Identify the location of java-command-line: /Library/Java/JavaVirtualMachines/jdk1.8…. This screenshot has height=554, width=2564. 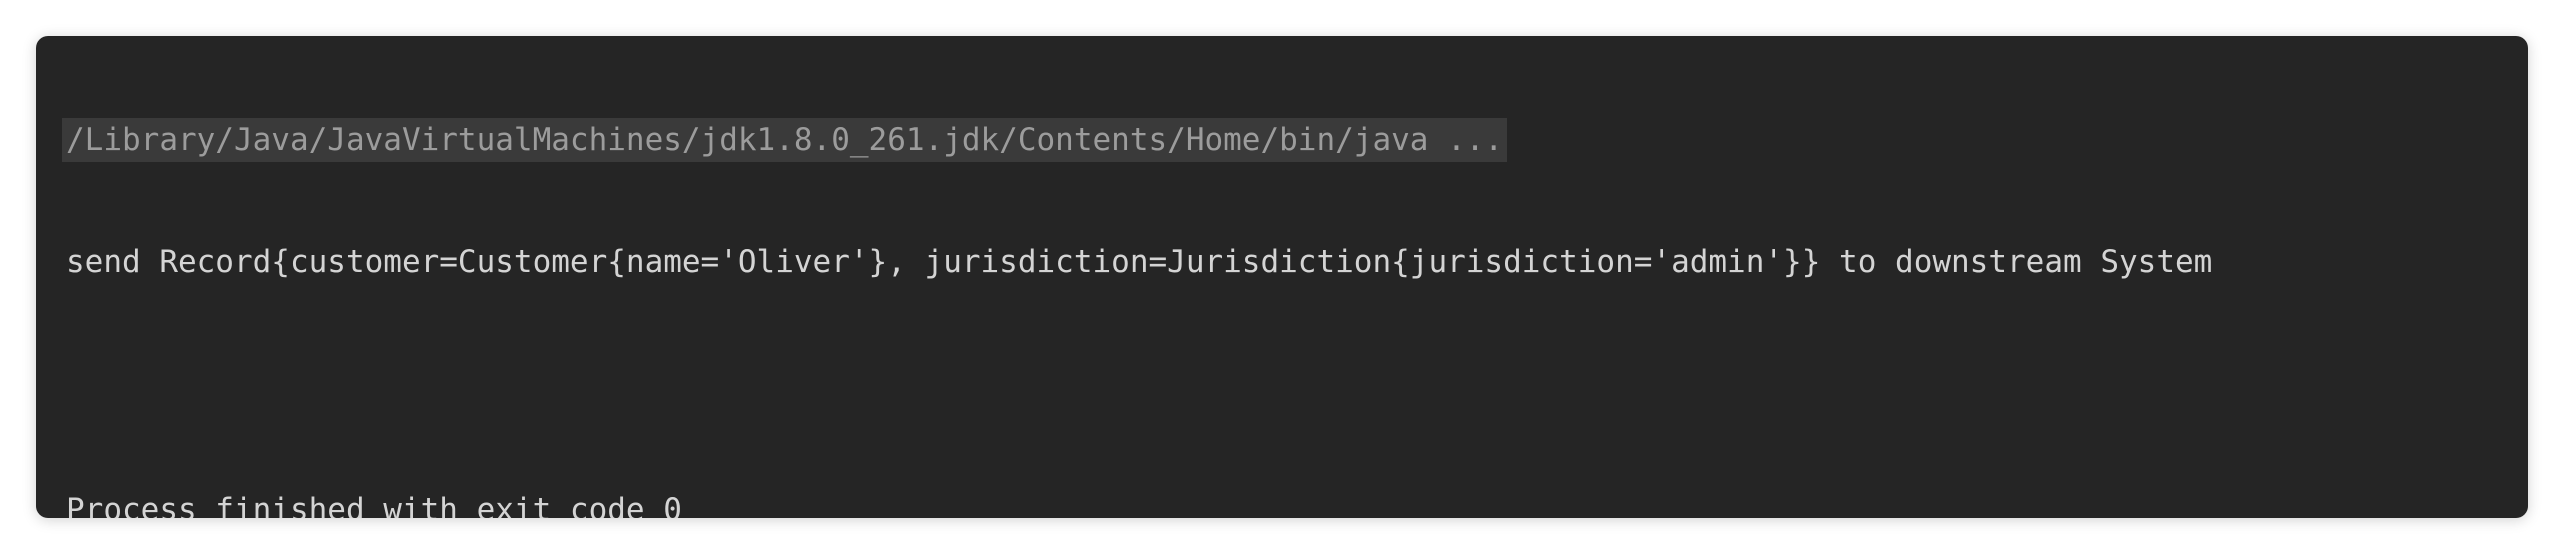
(785, 139).